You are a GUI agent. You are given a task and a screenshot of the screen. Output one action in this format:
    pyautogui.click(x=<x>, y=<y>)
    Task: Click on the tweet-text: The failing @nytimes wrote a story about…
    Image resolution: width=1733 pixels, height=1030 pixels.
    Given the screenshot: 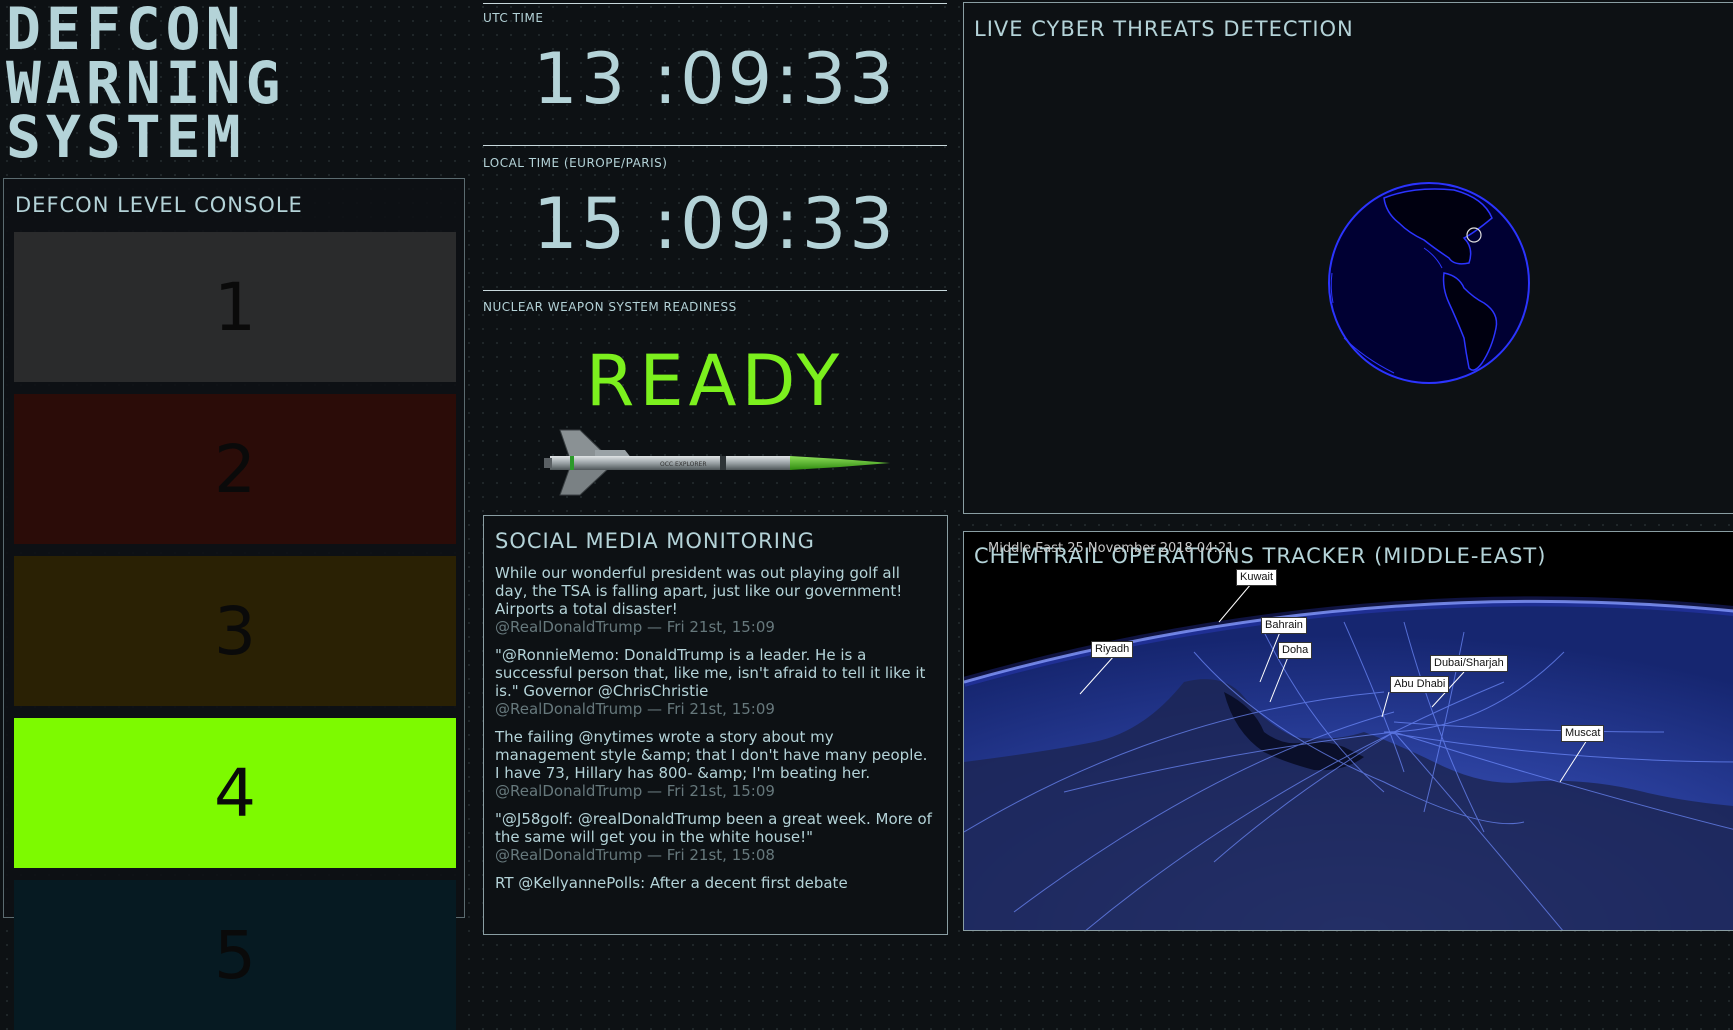 What is the action you would take?
    pyautogui.click(x=711, y=755)
    